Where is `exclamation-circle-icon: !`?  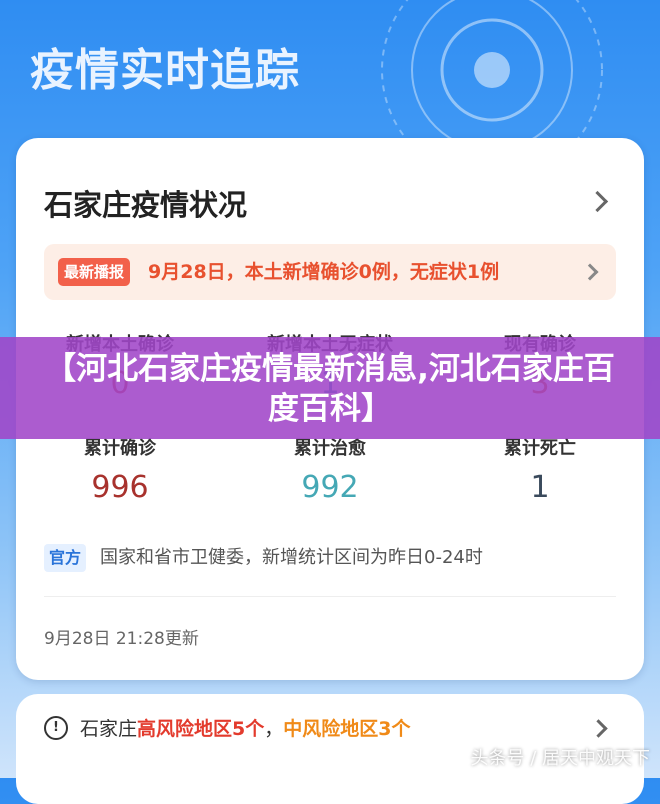
exclamation-circle-icon: ! is located at coordinates (56, 728).